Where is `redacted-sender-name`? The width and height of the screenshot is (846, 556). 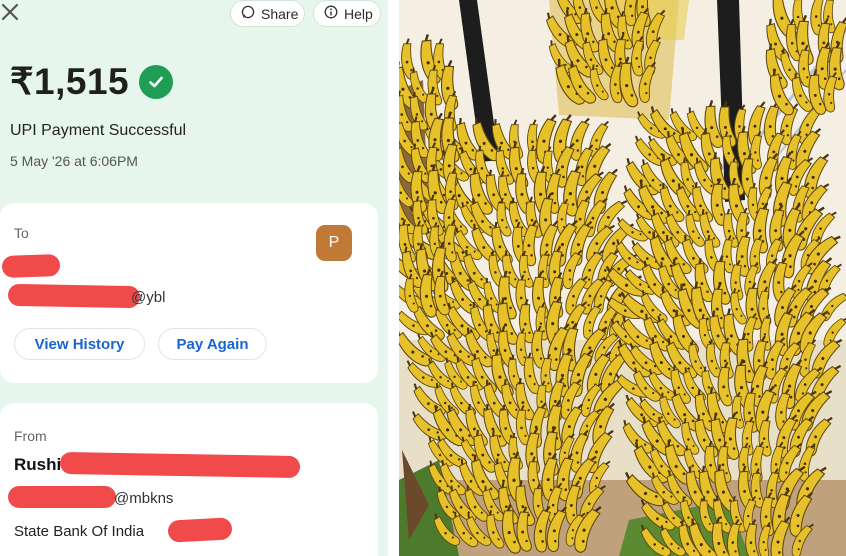
redacted-sender-name is located at coordinates (180, 465).